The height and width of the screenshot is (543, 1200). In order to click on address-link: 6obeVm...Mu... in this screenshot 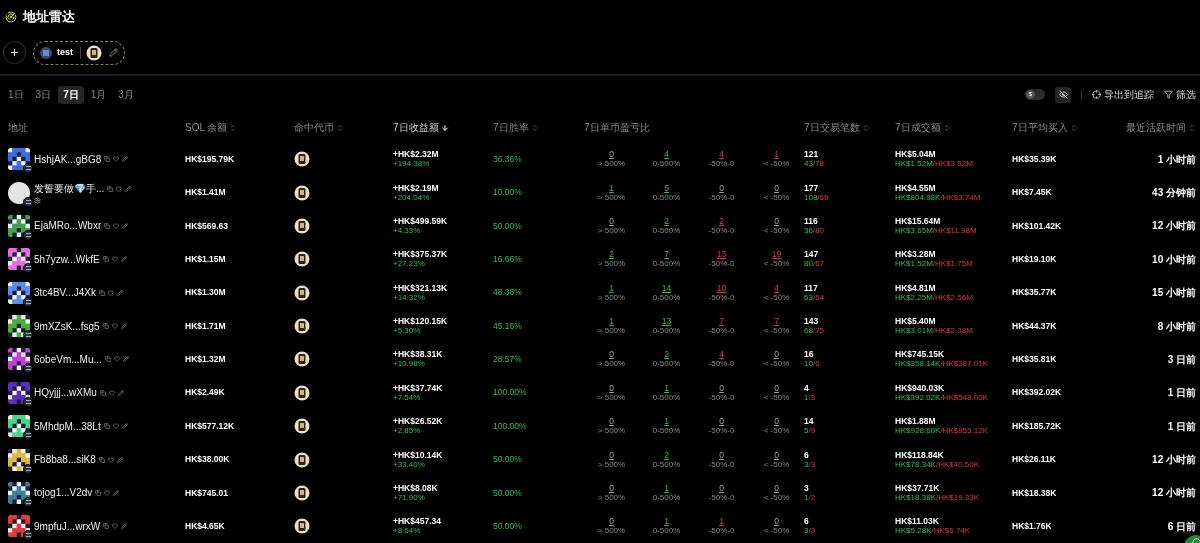, I will do `click(68, 359)`.